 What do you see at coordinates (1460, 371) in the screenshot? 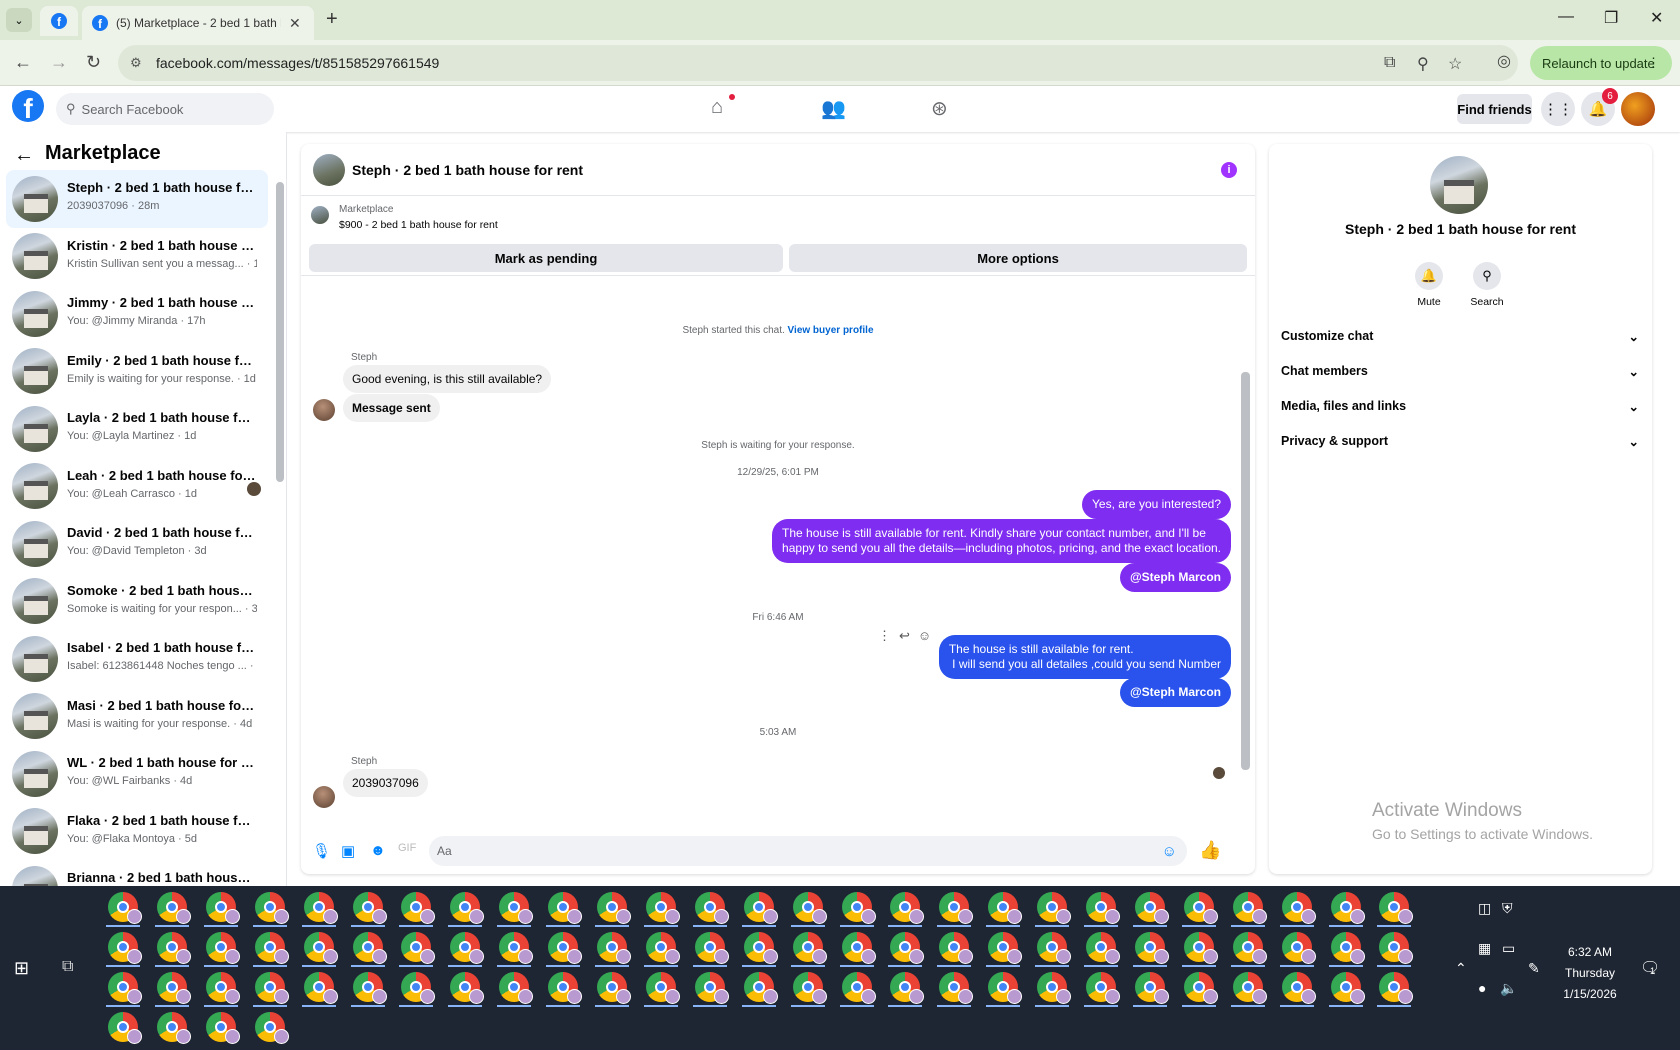
I see `chat-members-section: Chat members ⌄` at bounding box center [1460, 371].